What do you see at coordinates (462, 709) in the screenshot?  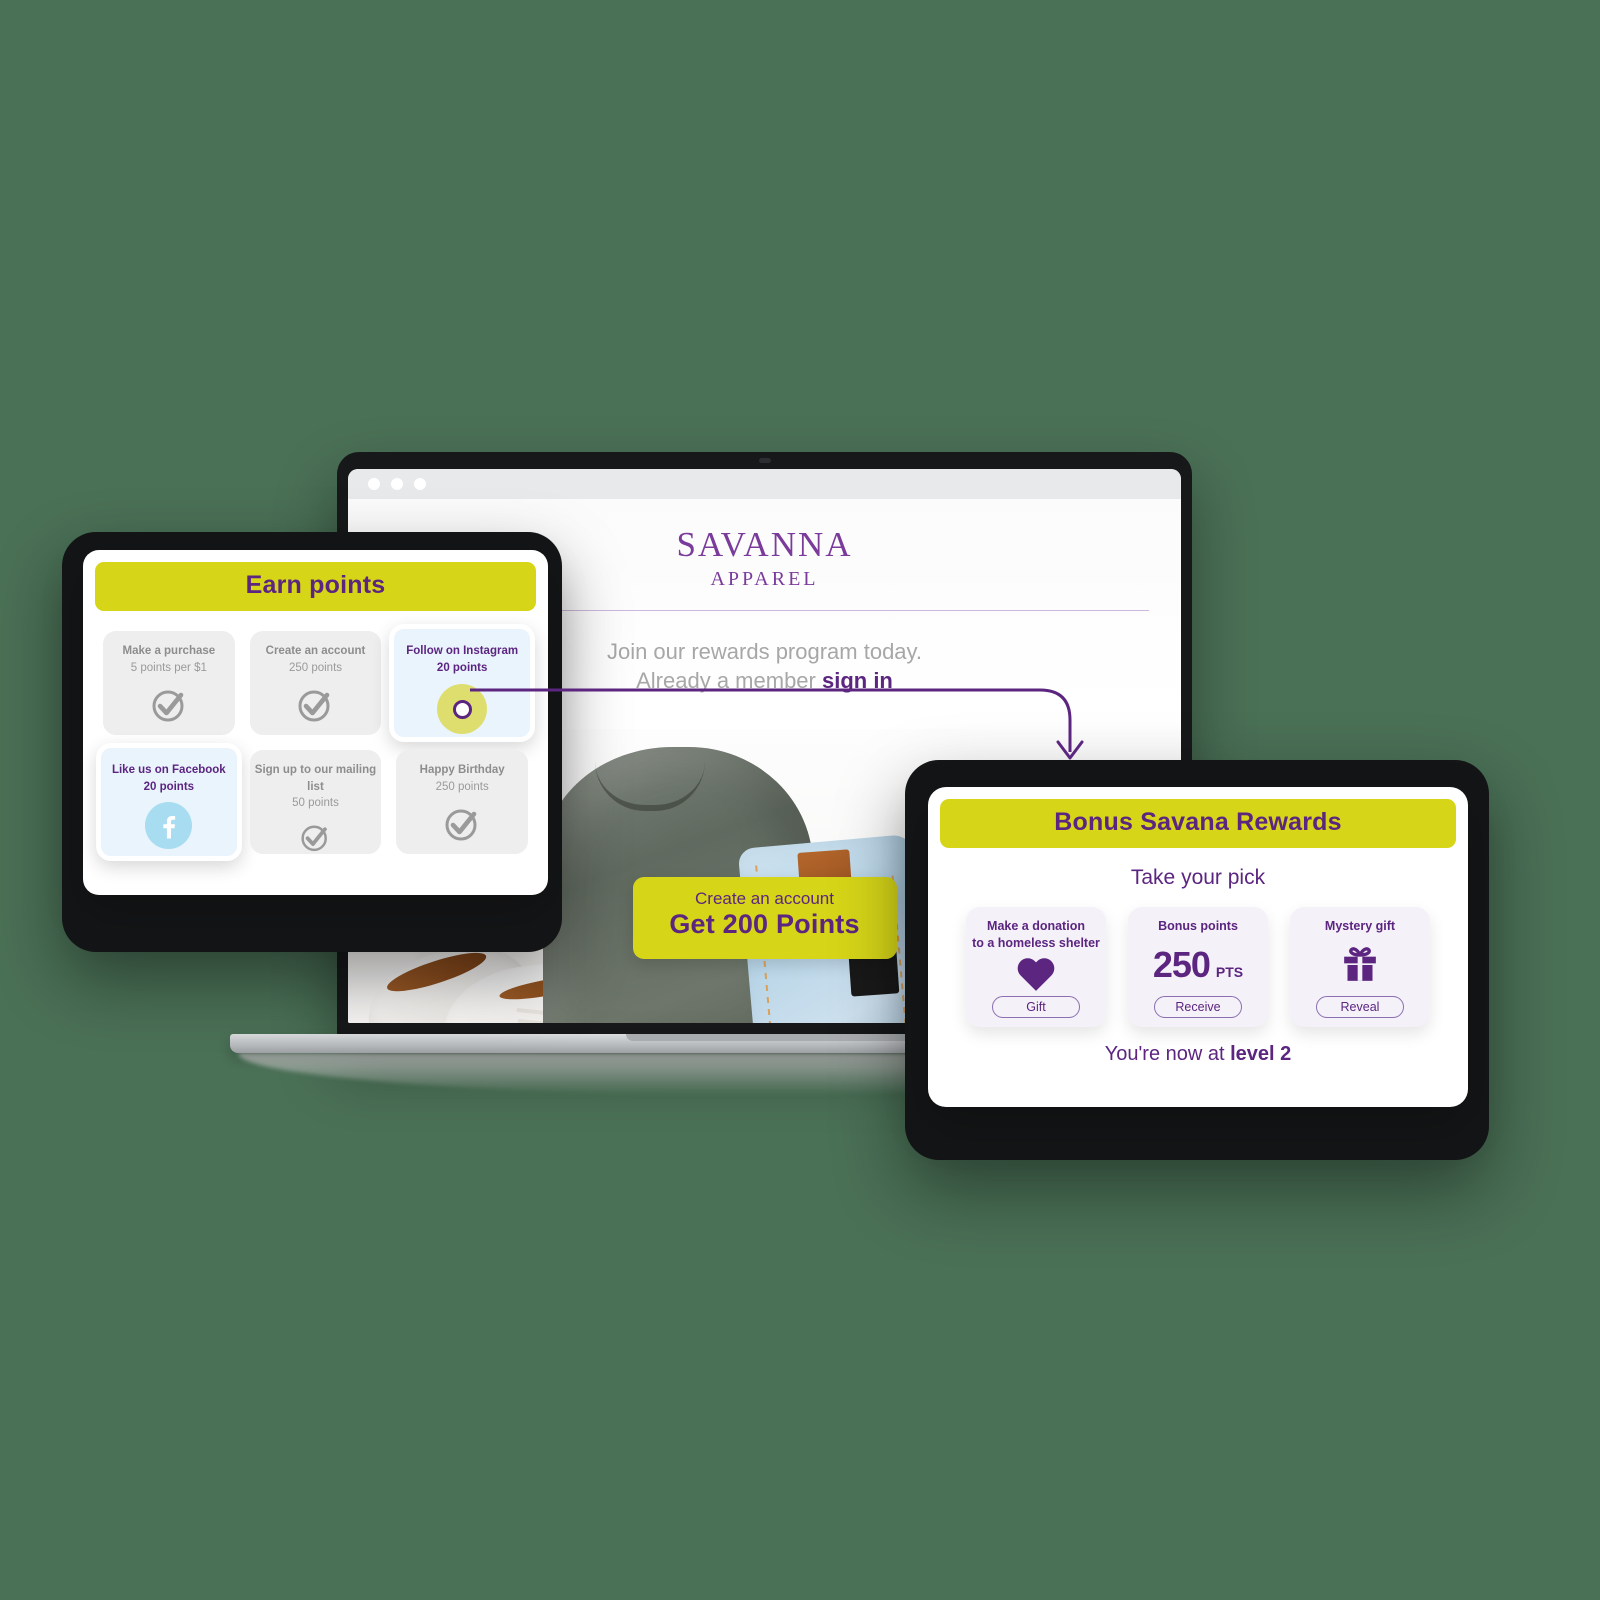 I see `instagram-node-icon` at bounding box center [462, 709].